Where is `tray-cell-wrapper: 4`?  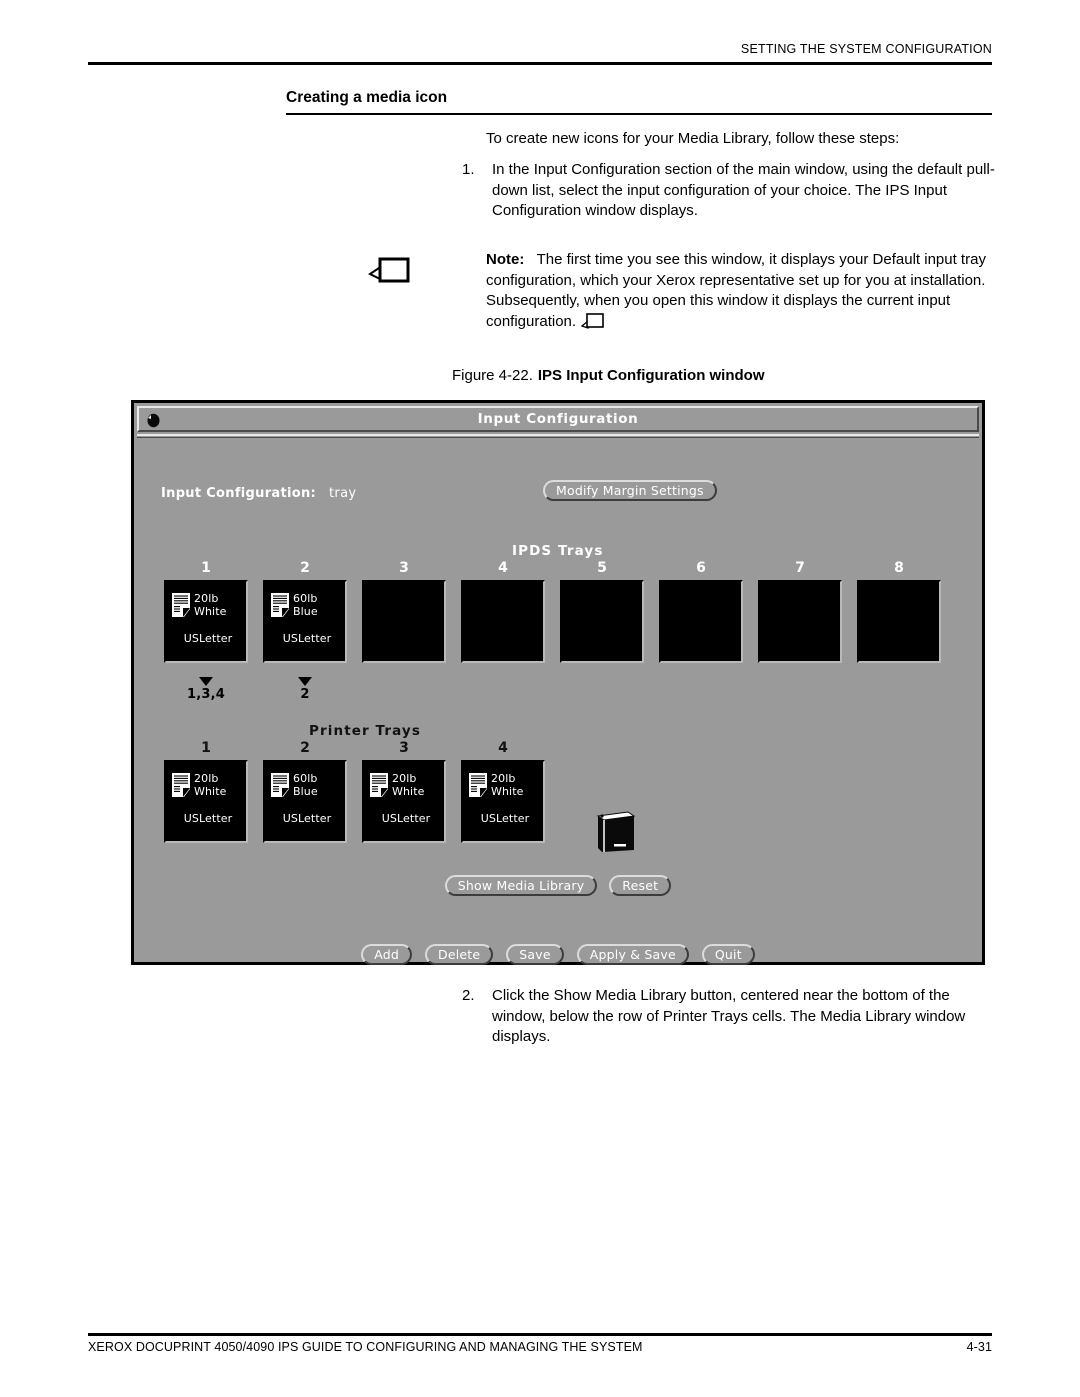
tray-cell-wrapper: 4 is located at coordinates (503, 611).